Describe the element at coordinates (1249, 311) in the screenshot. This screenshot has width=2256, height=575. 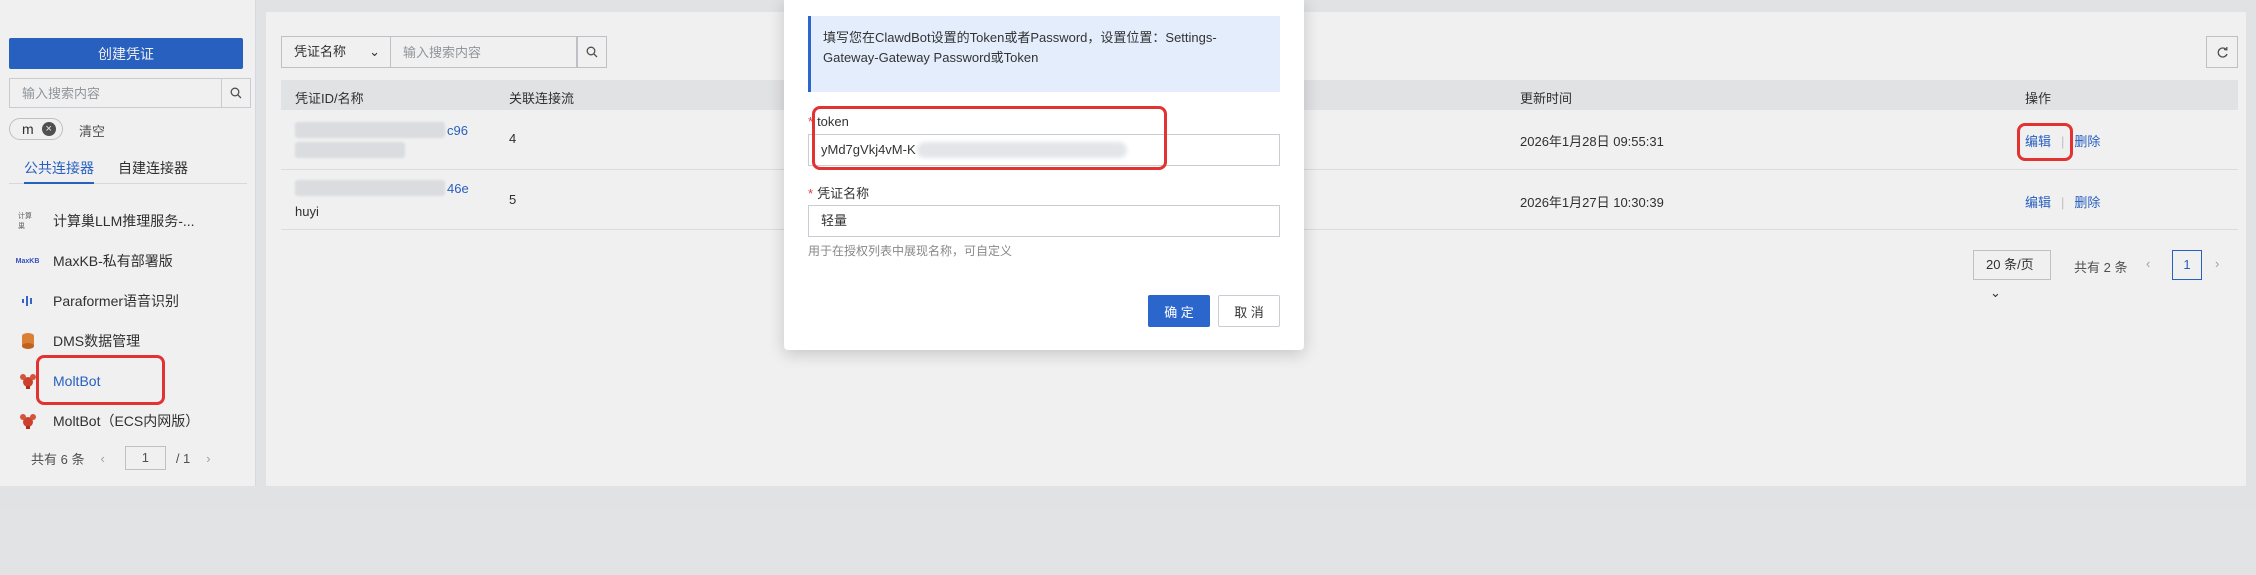
I see `cancel-button: 取 消` at that location.